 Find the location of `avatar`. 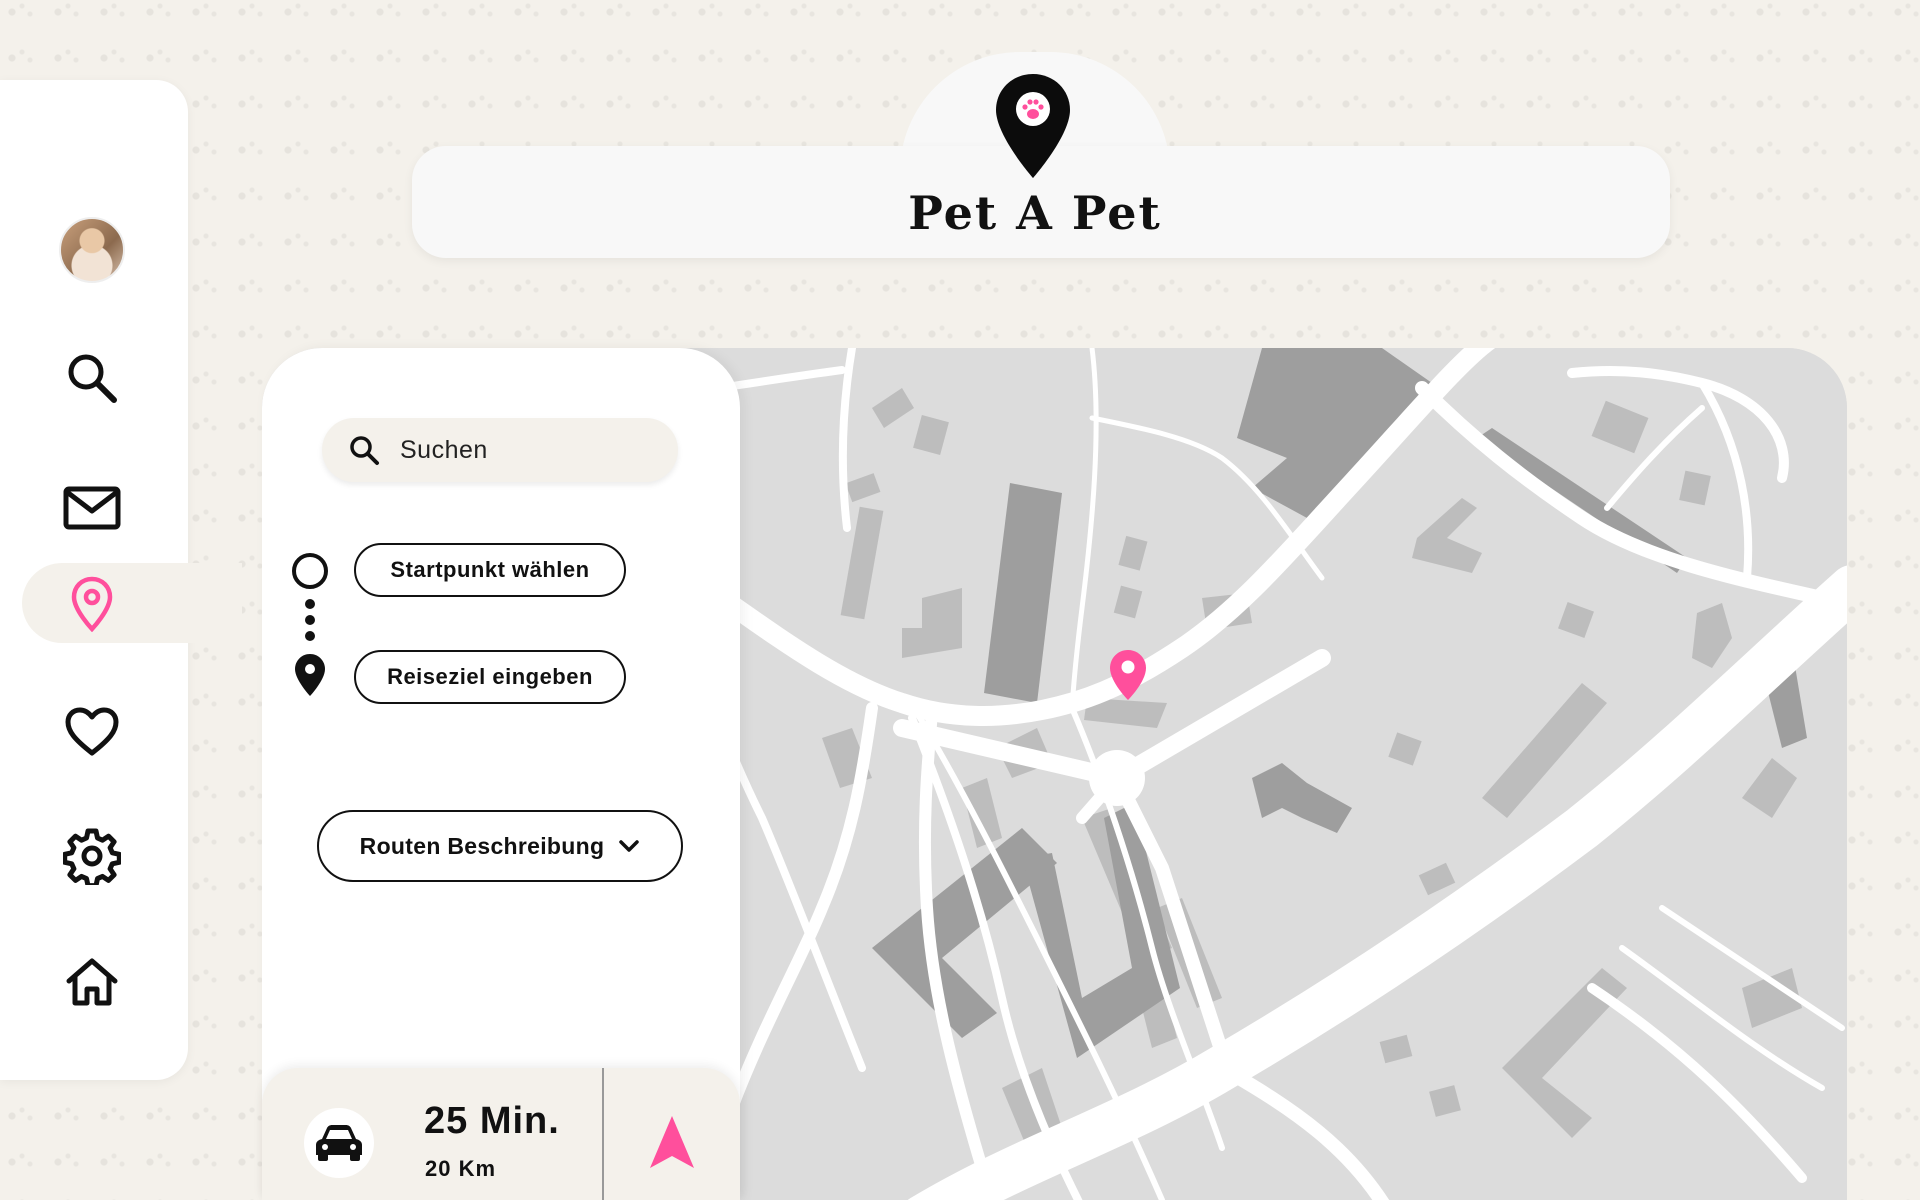

avatar is located at coordinates (92, 250).